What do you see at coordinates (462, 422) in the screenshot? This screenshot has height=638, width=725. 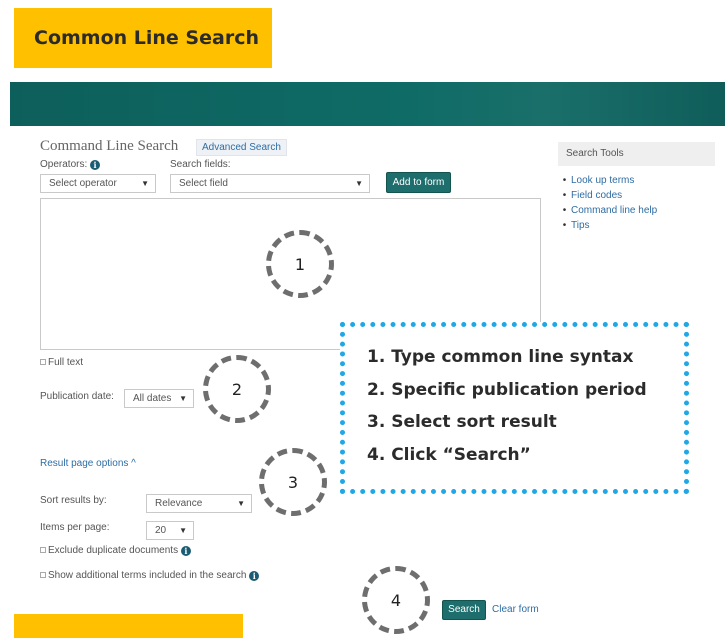 I see `step-3: 3. Select sort result` at bounding box center [462, 422].